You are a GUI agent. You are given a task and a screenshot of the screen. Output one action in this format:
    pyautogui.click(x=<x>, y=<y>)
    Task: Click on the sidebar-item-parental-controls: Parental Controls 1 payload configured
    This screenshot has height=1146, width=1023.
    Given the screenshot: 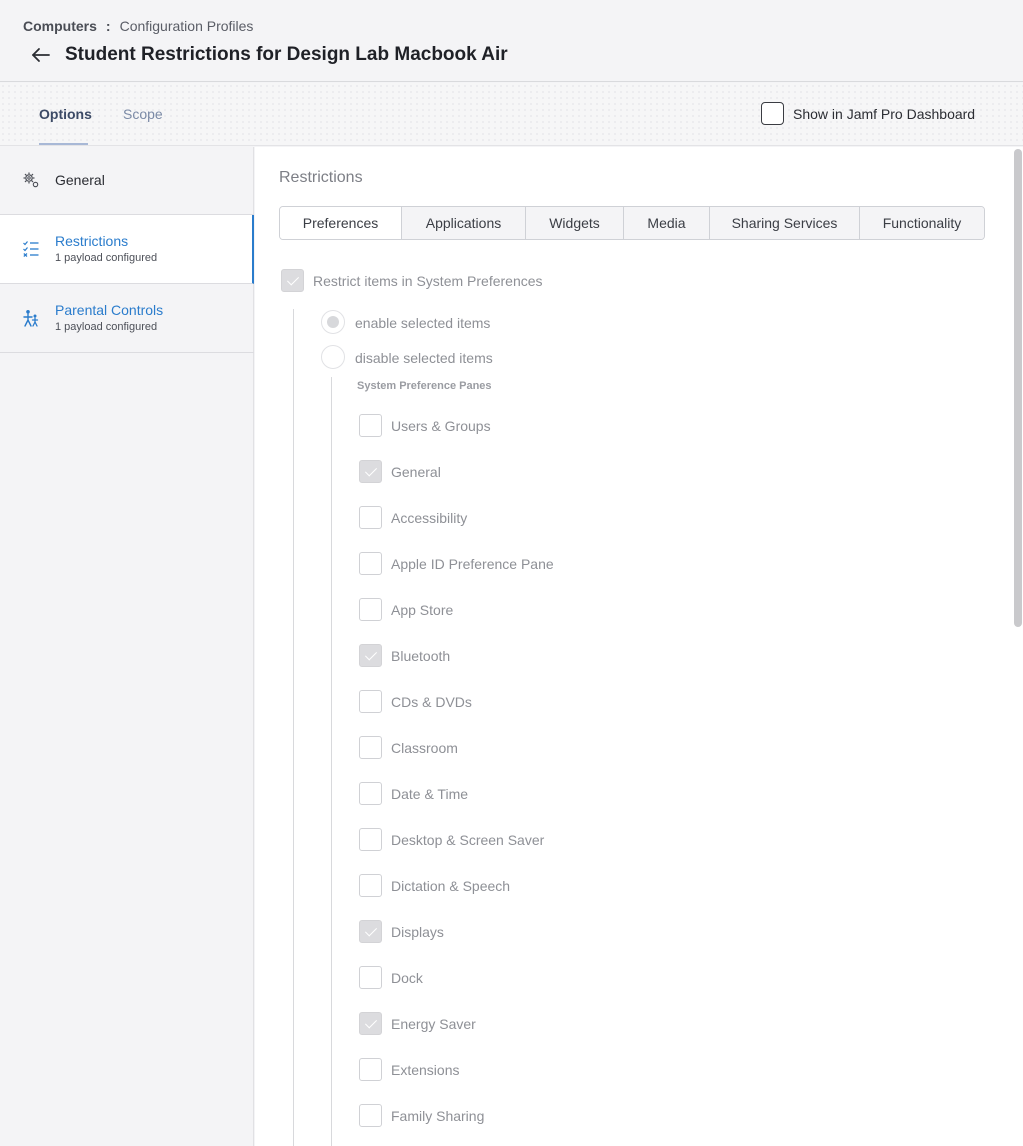 What is the action you would take?
    pyautogui.click(x=127, y=318)
    